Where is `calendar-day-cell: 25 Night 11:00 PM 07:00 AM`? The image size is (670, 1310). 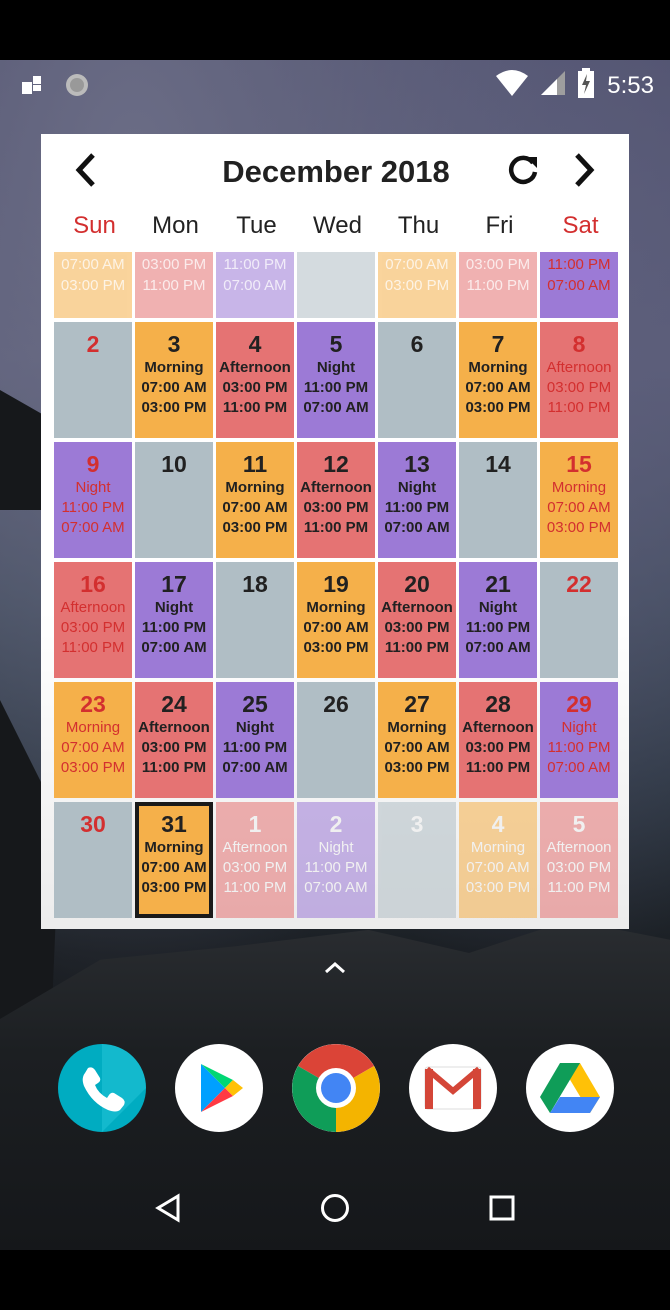 calendar-day-cell: 25 Night 11:00 PM 07:00 AM is located at coordinates (255, 740).